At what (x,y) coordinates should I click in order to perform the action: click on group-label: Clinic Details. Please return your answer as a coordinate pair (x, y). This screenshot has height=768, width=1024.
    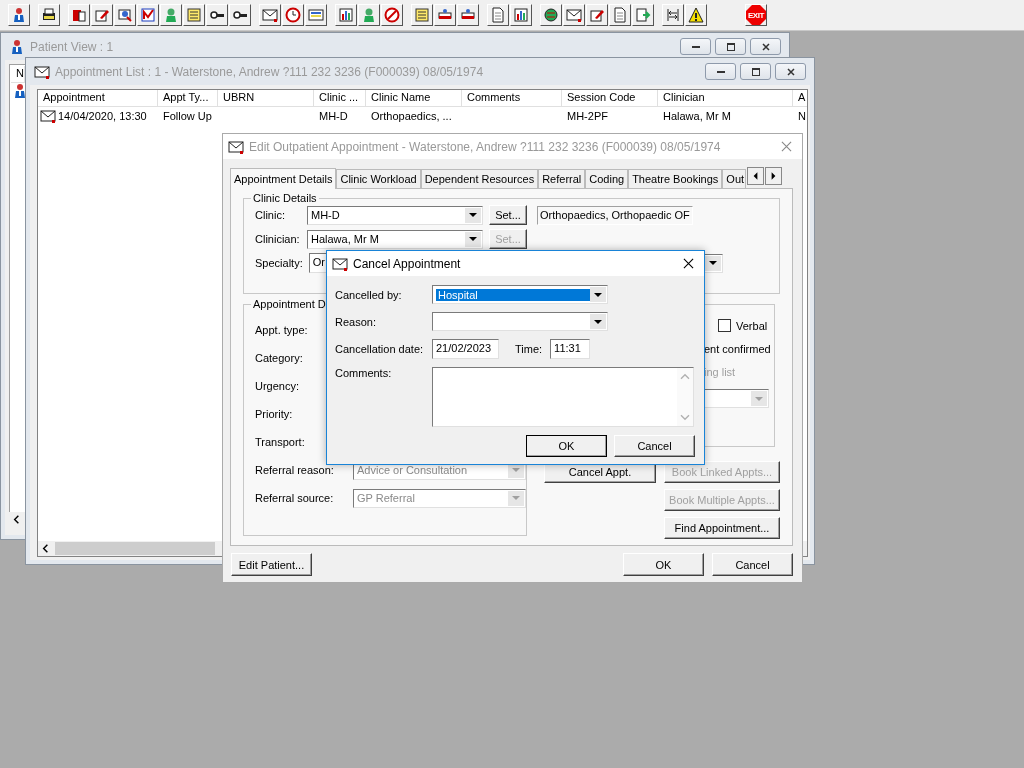
    Looking at the image, I should click on (285, 198).